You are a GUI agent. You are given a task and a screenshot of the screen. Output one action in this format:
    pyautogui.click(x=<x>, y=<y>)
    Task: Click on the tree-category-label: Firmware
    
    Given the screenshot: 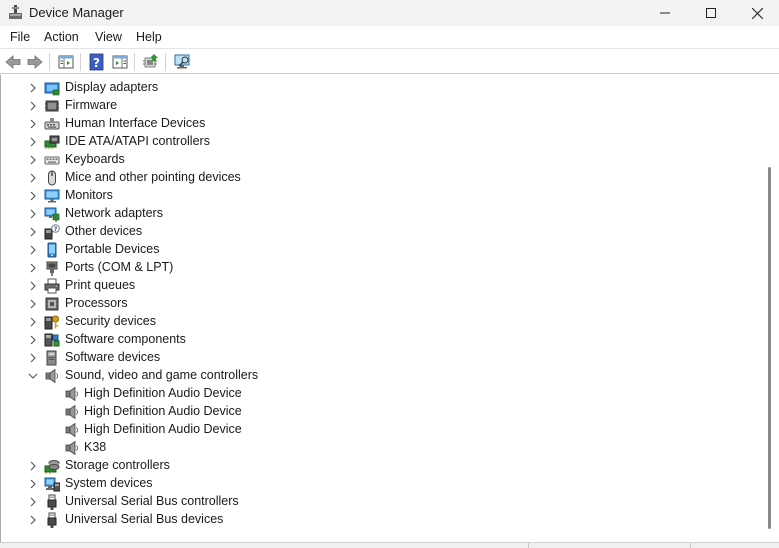 What is the action you would take?
    pyautogui.click(x=91, y=105)
    